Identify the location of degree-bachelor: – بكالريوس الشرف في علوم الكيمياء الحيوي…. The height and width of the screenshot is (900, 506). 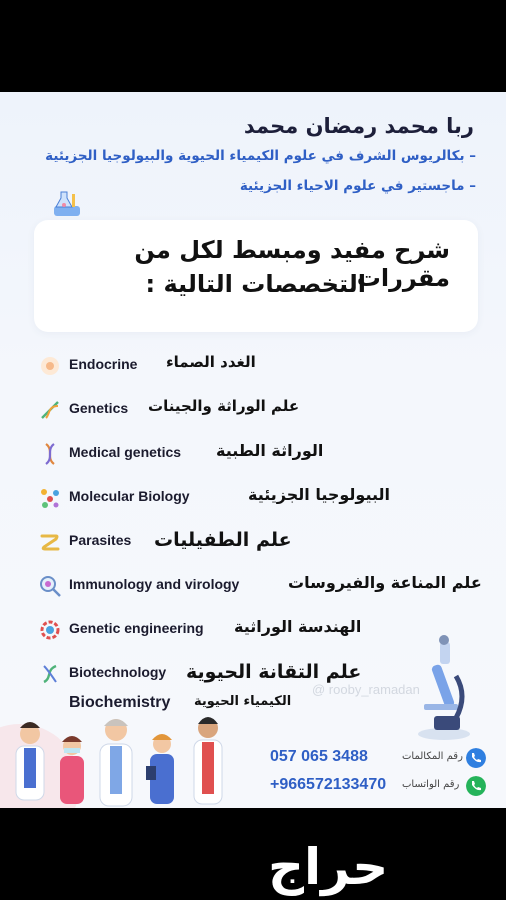
(260, 156).